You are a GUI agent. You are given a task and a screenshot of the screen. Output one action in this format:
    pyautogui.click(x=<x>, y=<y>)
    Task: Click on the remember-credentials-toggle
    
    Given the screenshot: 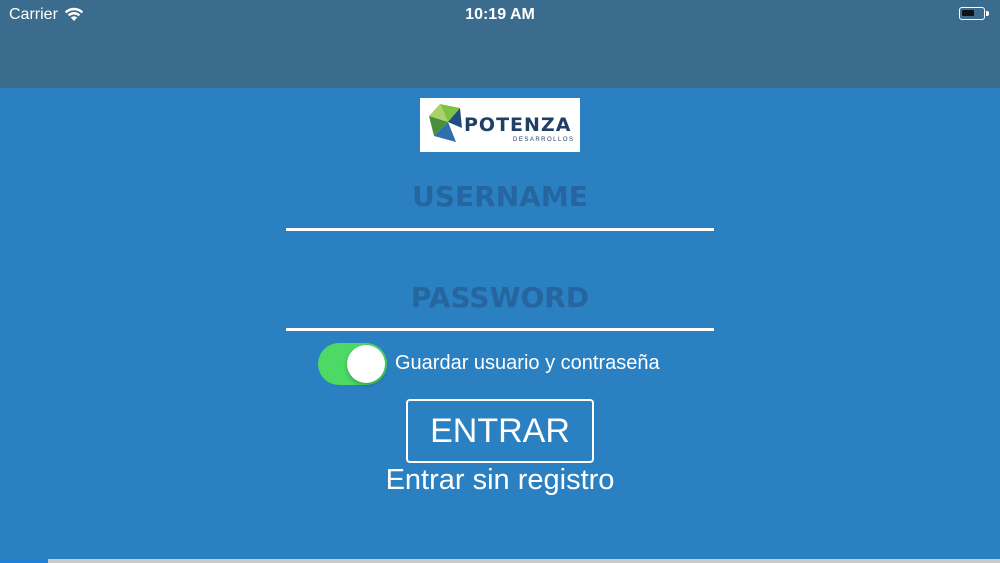 What is the action you would take?
    pyautogui.click(x=352, y=364)
    